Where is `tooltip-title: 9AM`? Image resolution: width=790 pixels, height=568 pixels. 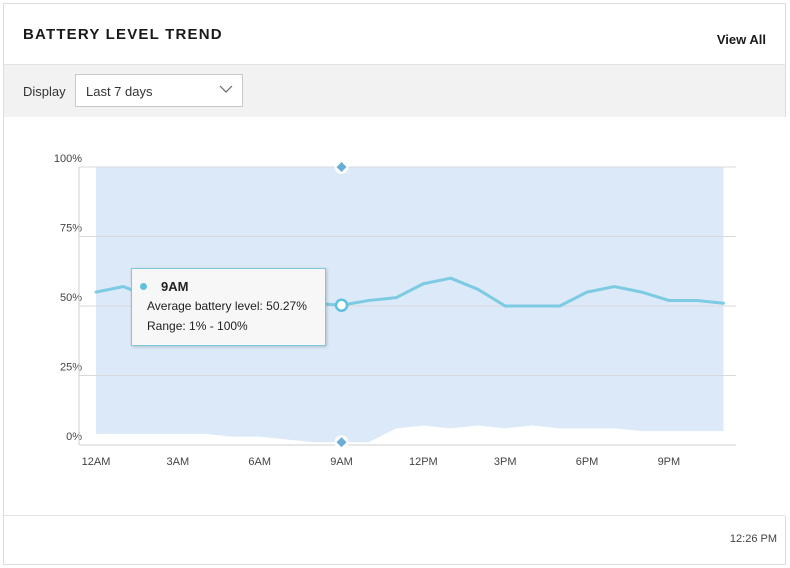
tooltip-title: 9AM is located at coordinates (175, 286).